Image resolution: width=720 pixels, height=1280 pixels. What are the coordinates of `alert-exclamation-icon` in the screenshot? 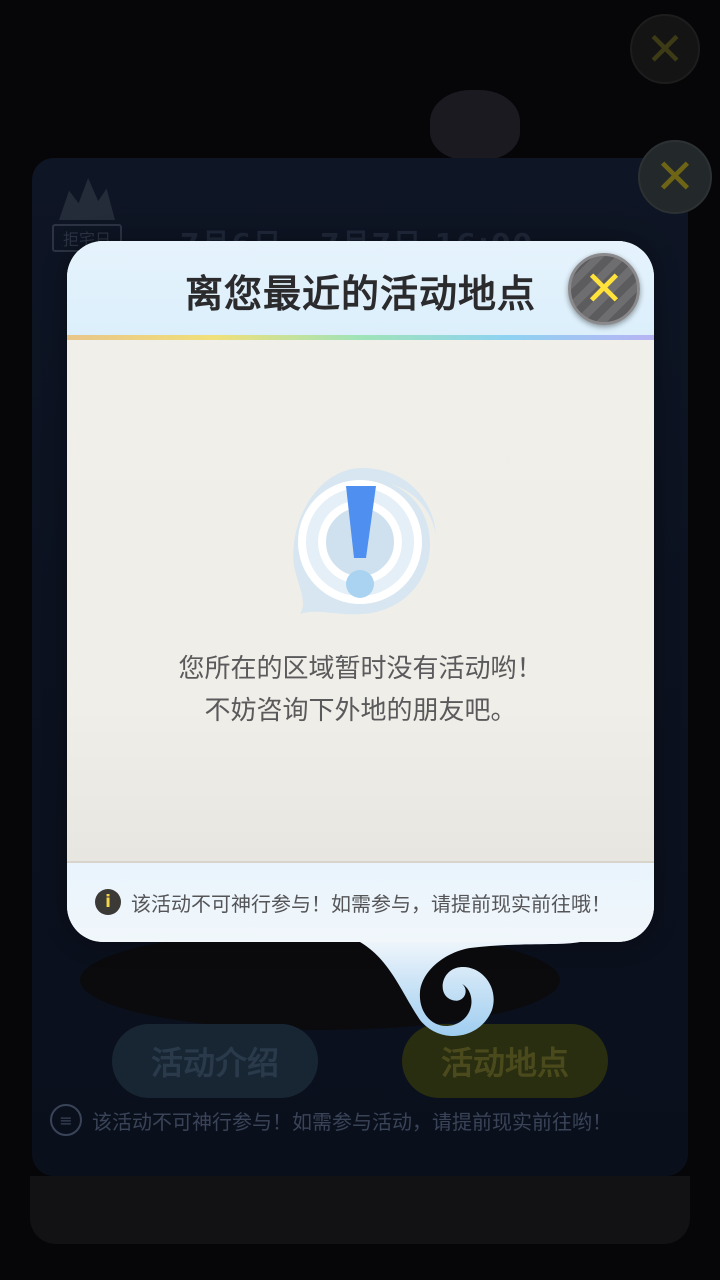 It's located at (362, 545).